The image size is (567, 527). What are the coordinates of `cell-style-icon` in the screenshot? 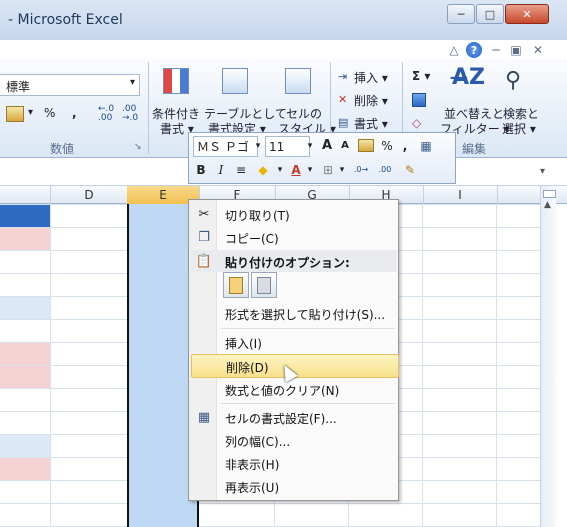 It's located at (298, 81).